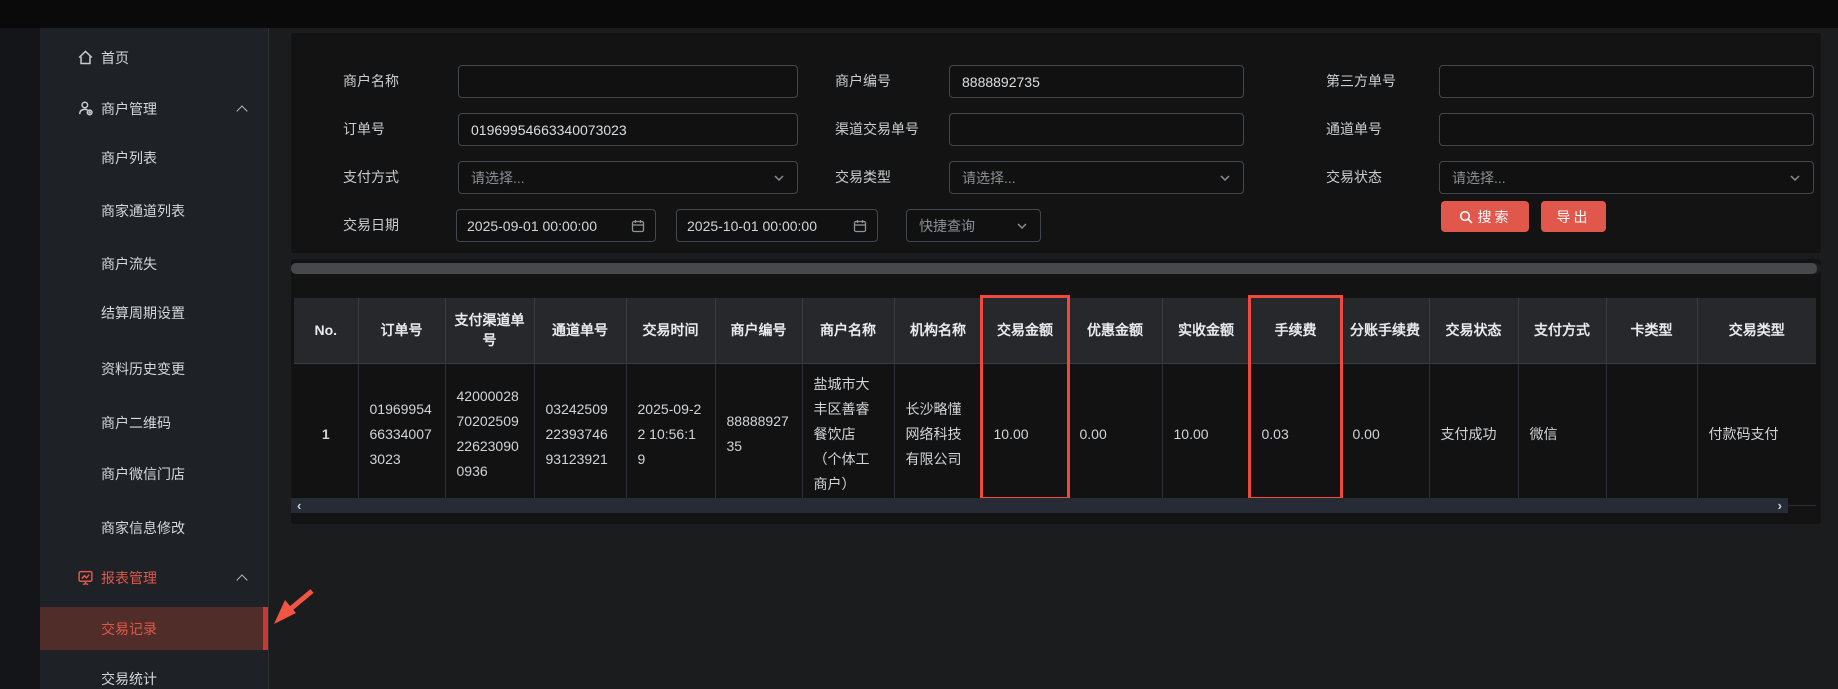 This screenshot has width=1838, height=689. I want to click on scroll-right-arrow-icon: ›, so click(1780, 505).